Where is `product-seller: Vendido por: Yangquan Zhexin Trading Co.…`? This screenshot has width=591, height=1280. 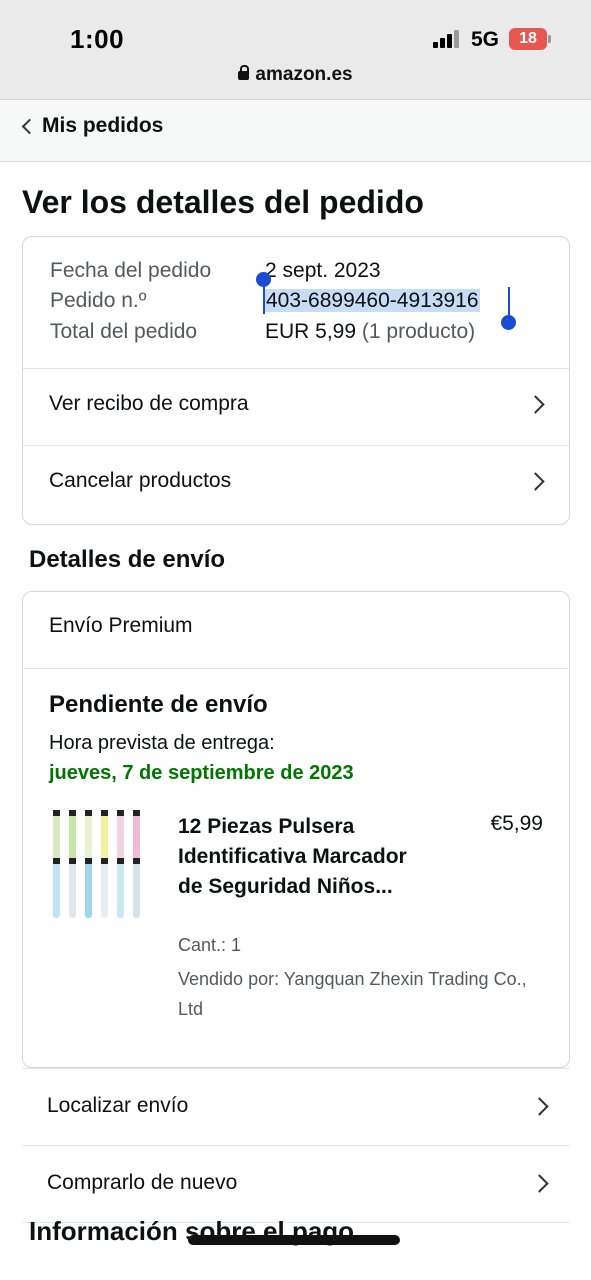
product-seller: Vendido por: Yangquan Zhexin Trading Co.… is located at coordinates (352, 994).